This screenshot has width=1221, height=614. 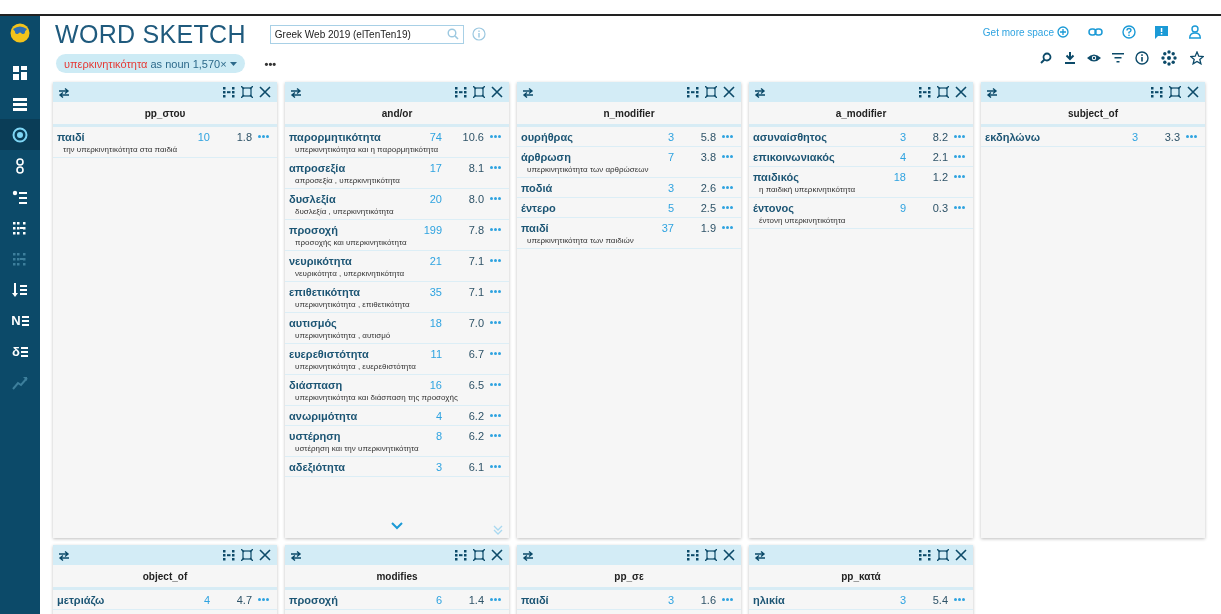 What do you see at coordinates (582, 156) in the screenshot?
I see `collocate-link: άρθρωση` at bounding box center [582, 156].